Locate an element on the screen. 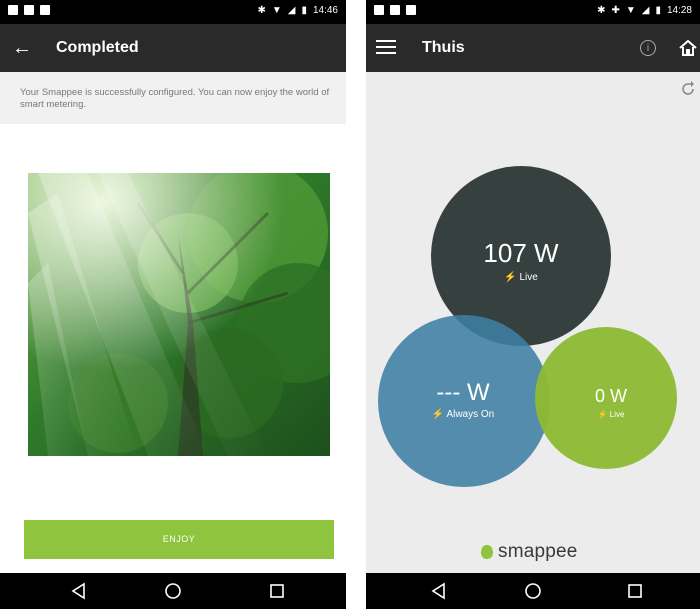  total-live-label: Live is located at coordinates (528, 277).